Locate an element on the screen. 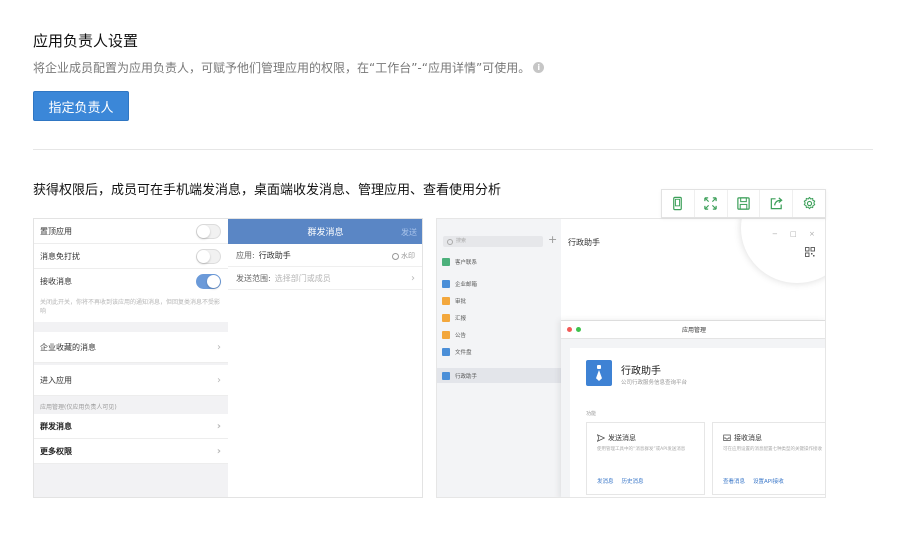  sidebar-item-label: 行政助手 is located at coordinates (466, 376).